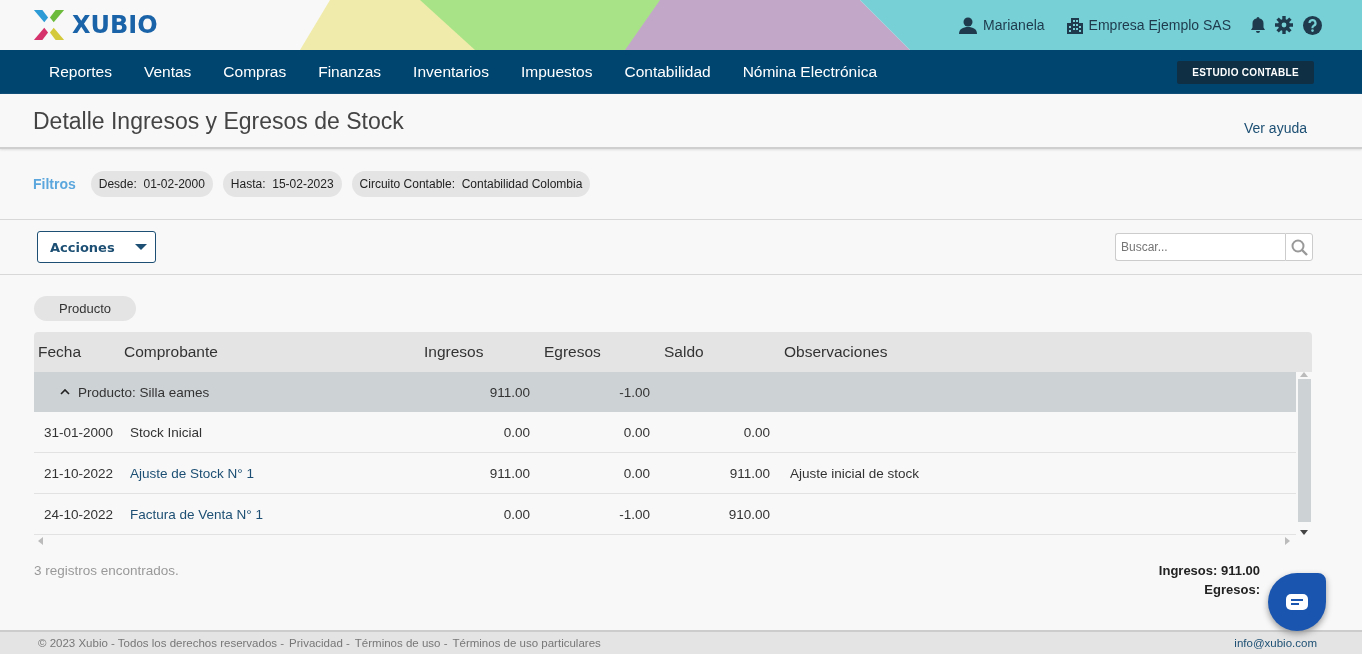  I want to click on caret-icon, so click(140, 247).